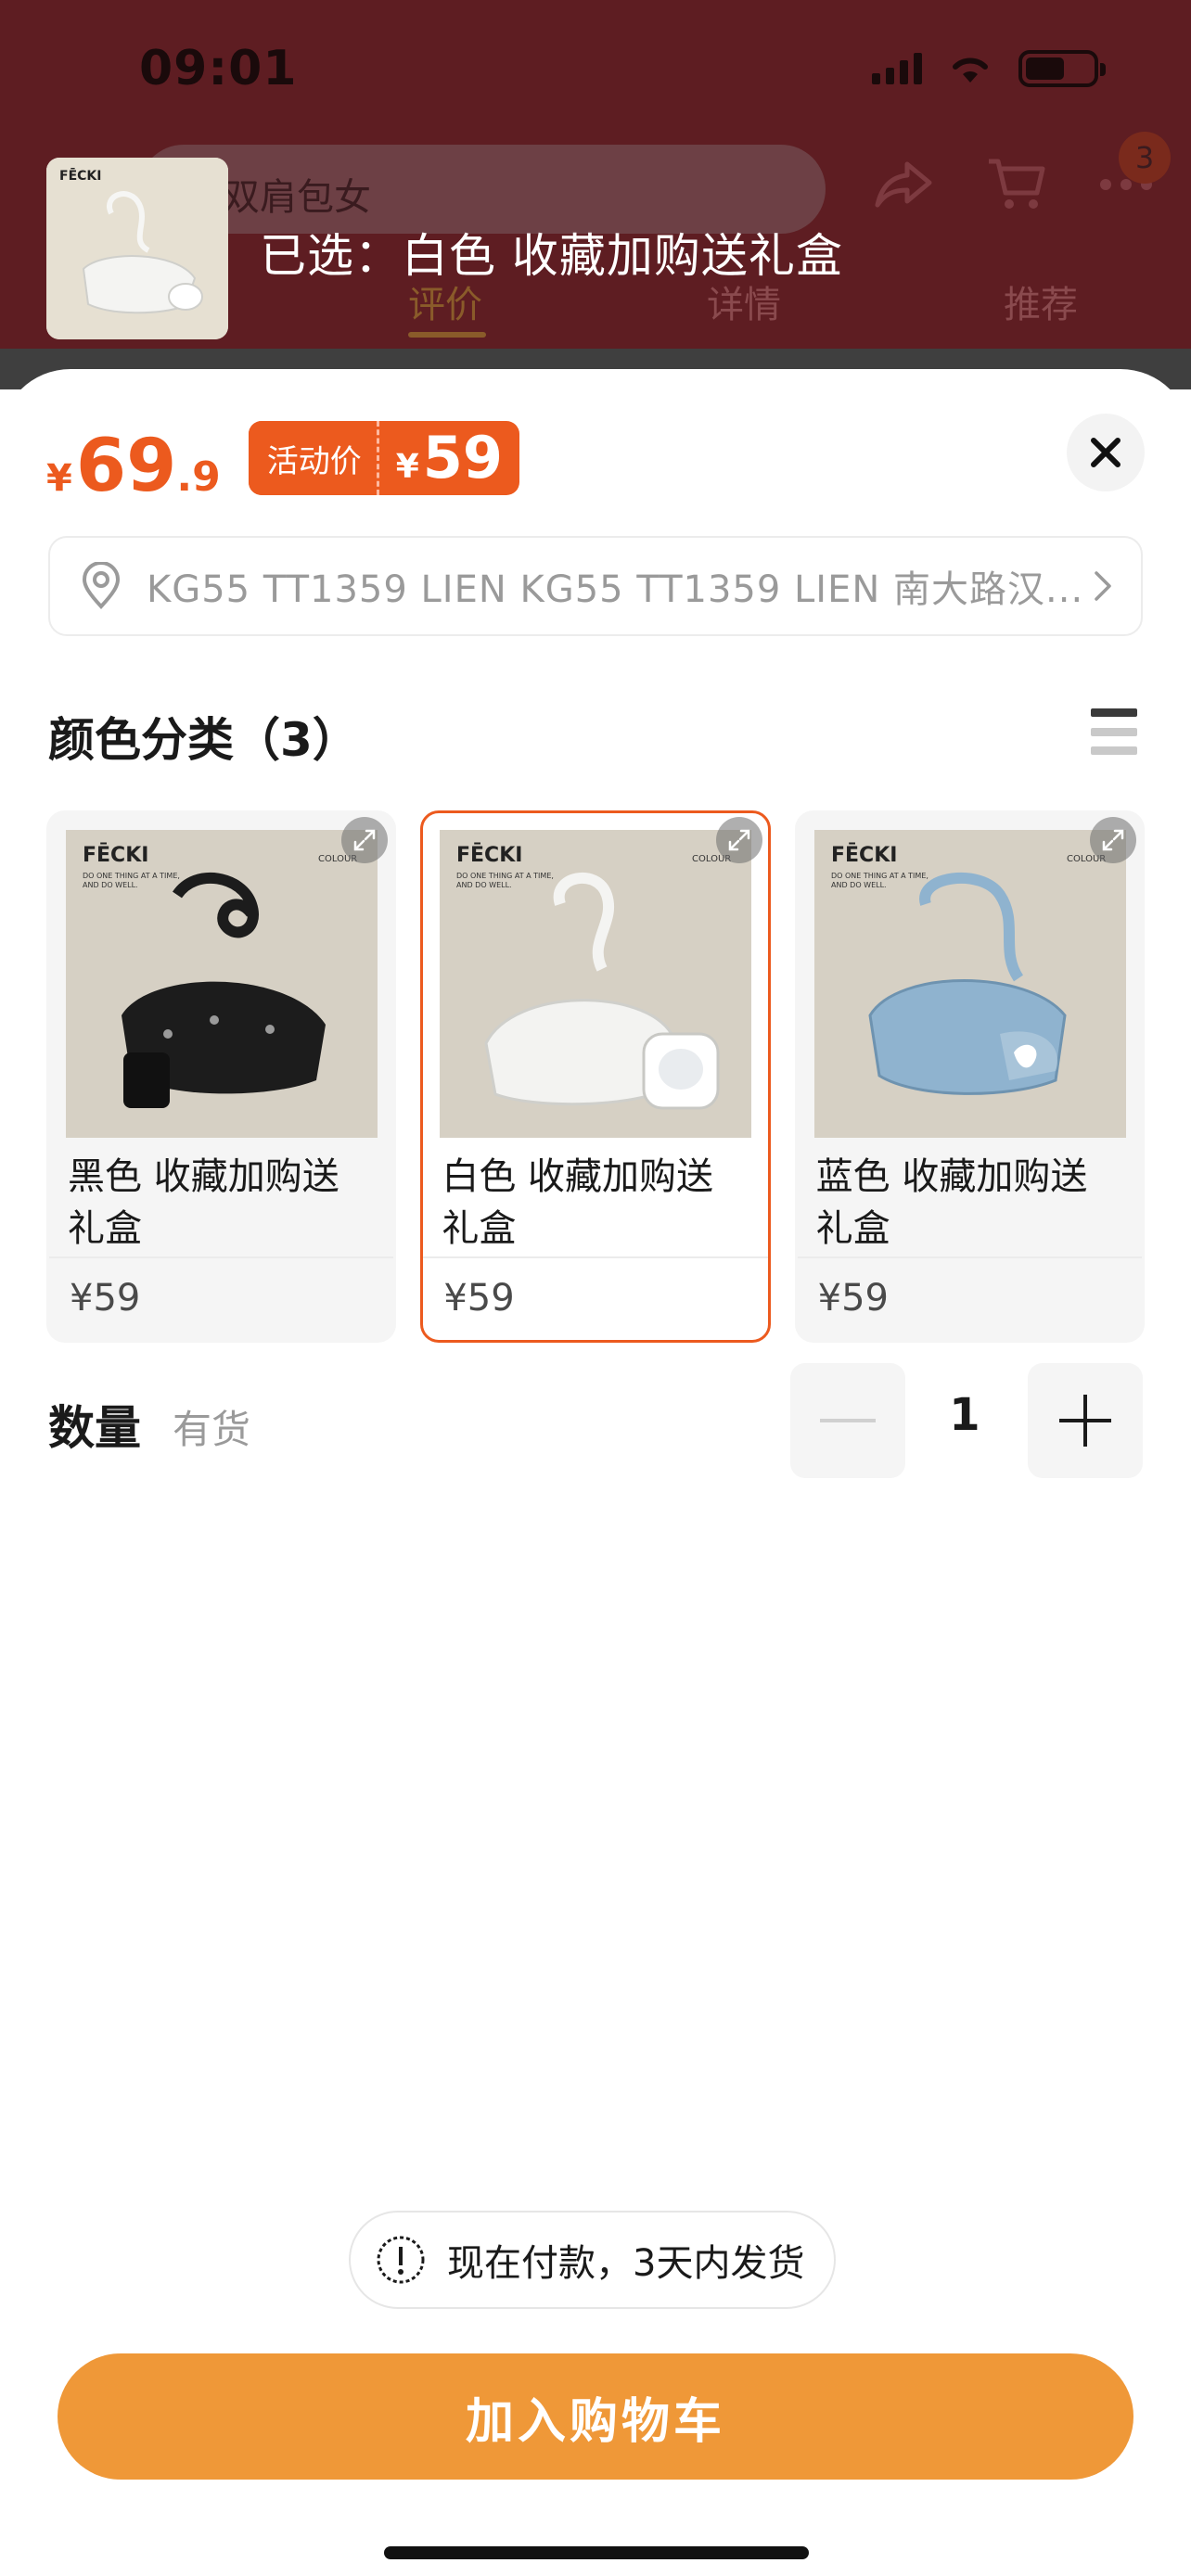 The image size is (1191, 2576). What do you see at coordinates (463, 457) in the screenshot?
I see `promo-value: 59` at bounding box center [463, 457].